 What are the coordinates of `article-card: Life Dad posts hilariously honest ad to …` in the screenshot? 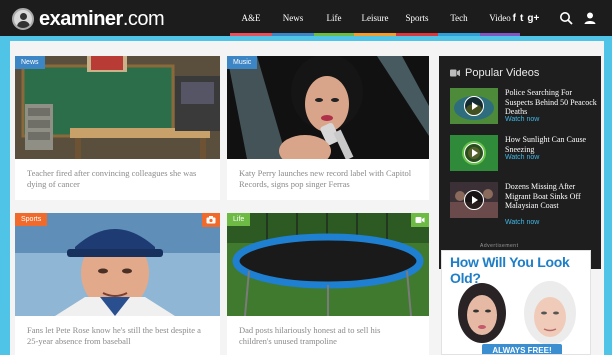 It's located at (328, 284).